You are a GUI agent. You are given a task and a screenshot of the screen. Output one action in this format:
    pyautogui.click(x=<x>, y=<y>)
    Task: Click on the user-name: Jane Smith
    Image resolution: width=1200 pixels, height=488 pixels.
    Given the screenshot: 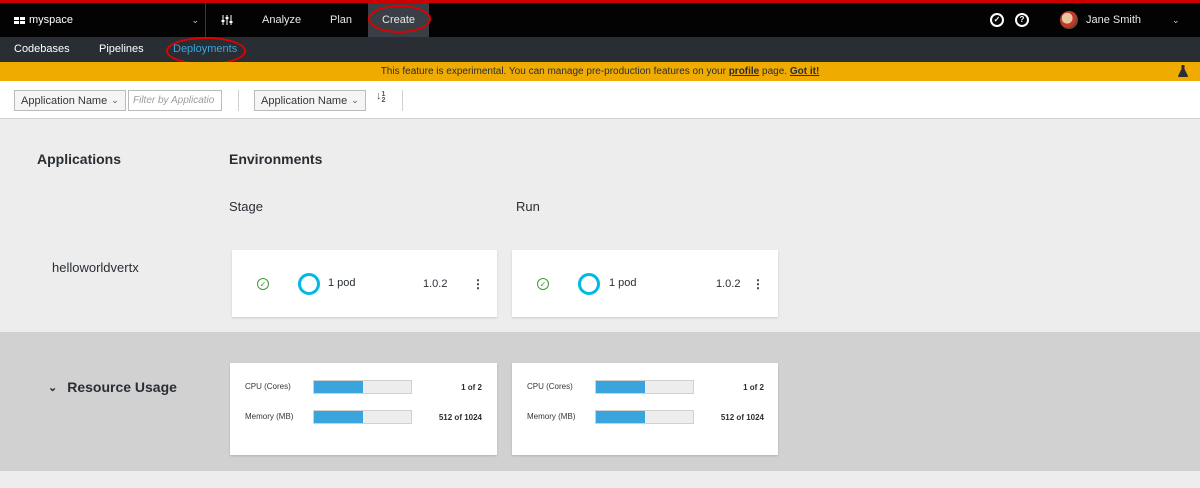 What is the action you would take?
    pyautogui.click(x=1114, y=20)
    